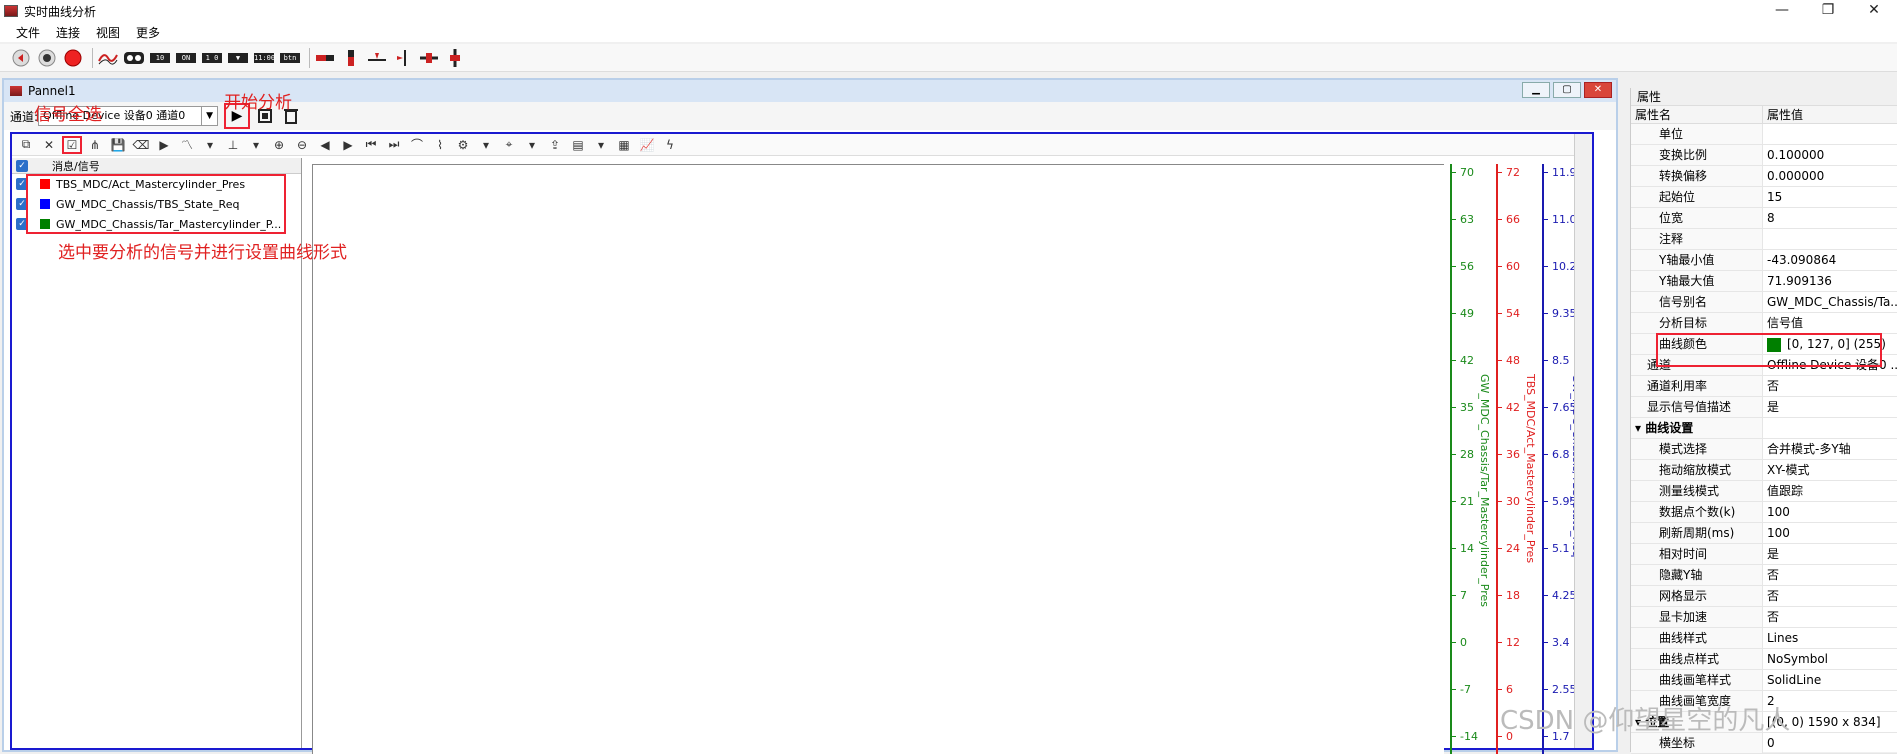 The height and width of the screenshot is (754, 1897). Describe the element at coordinates (1830, 260) in the screenshot. I see `property-value: -43.090864` at that location.